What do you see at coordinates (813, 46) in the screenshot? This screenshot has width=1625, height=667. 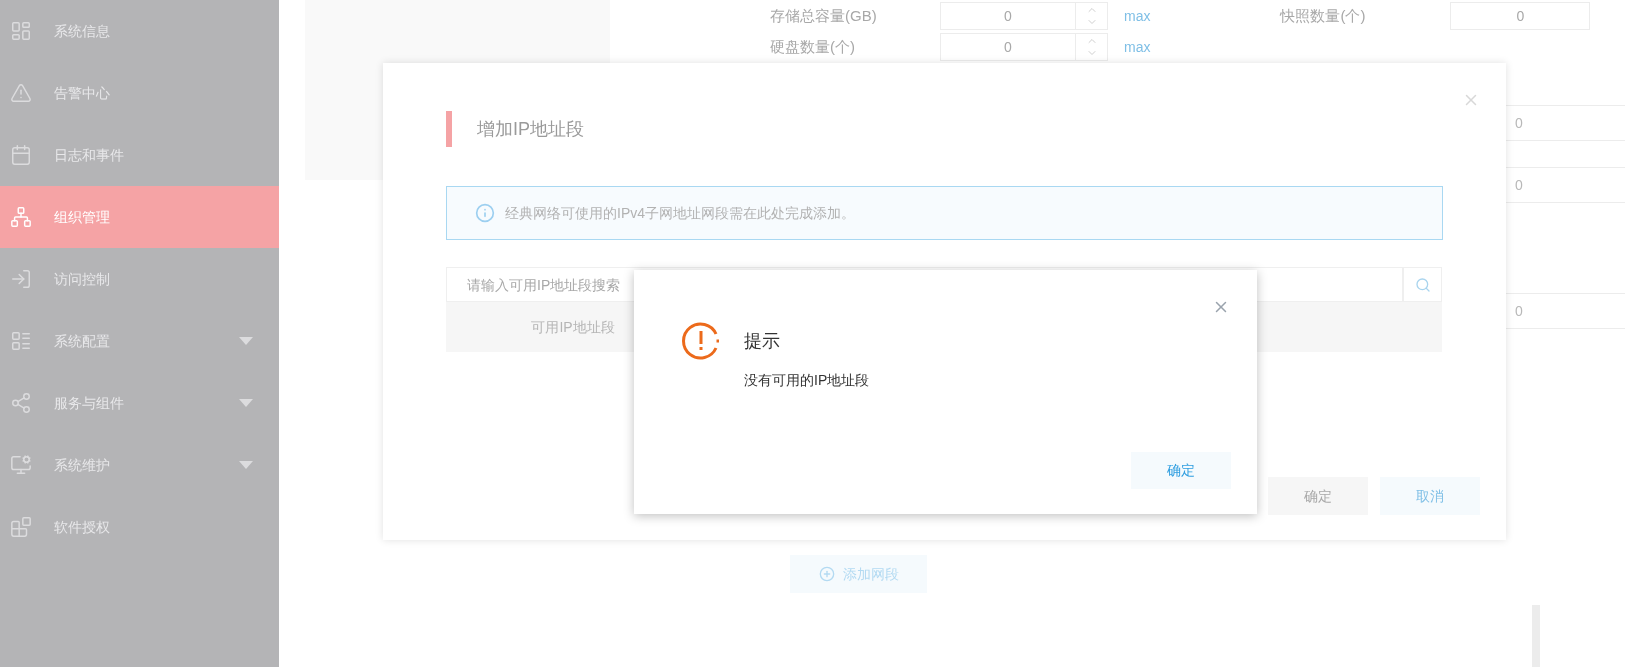 I see `field-label: 硬盘数量(个)` at bounding box center [813, 46].